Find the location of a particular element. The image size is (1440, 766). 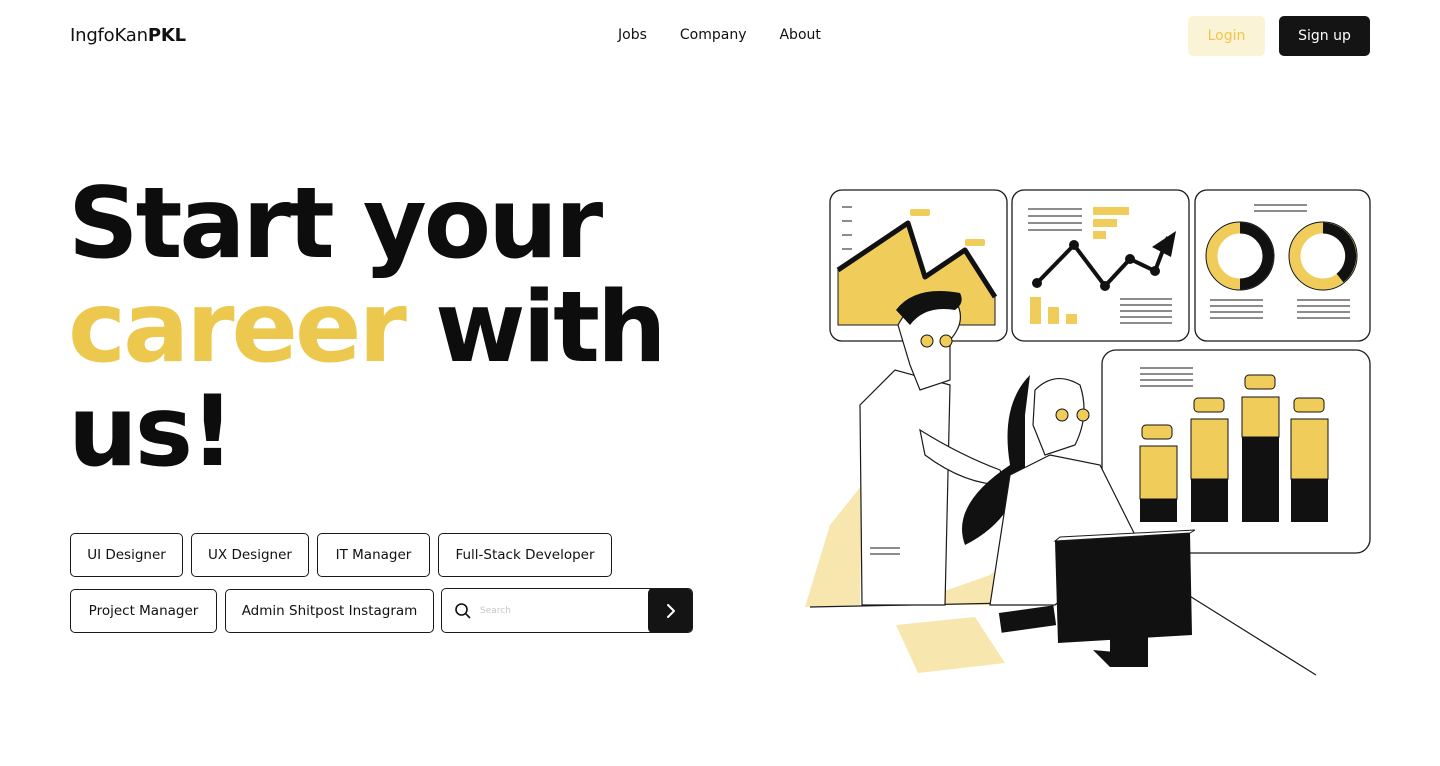

nav-jobs: Jobs is located at coordinates (632, 35).